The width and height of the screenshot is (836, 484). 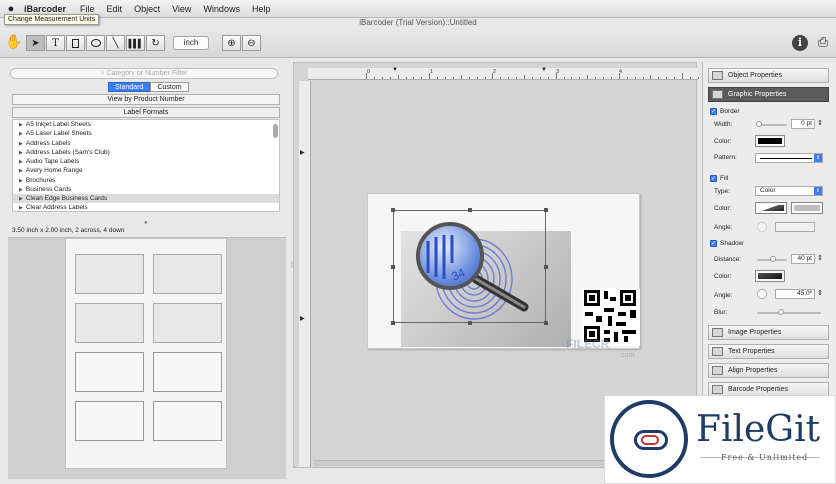 I want to click on list-item: ▶ Business Cards, so click(x=146, y=189).